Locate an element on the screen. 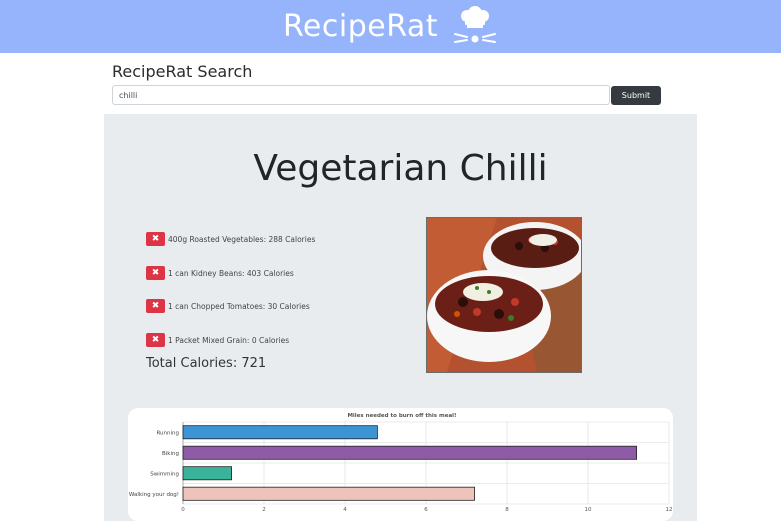  bar-walking-your-dog is located at coordinates (329, 493).